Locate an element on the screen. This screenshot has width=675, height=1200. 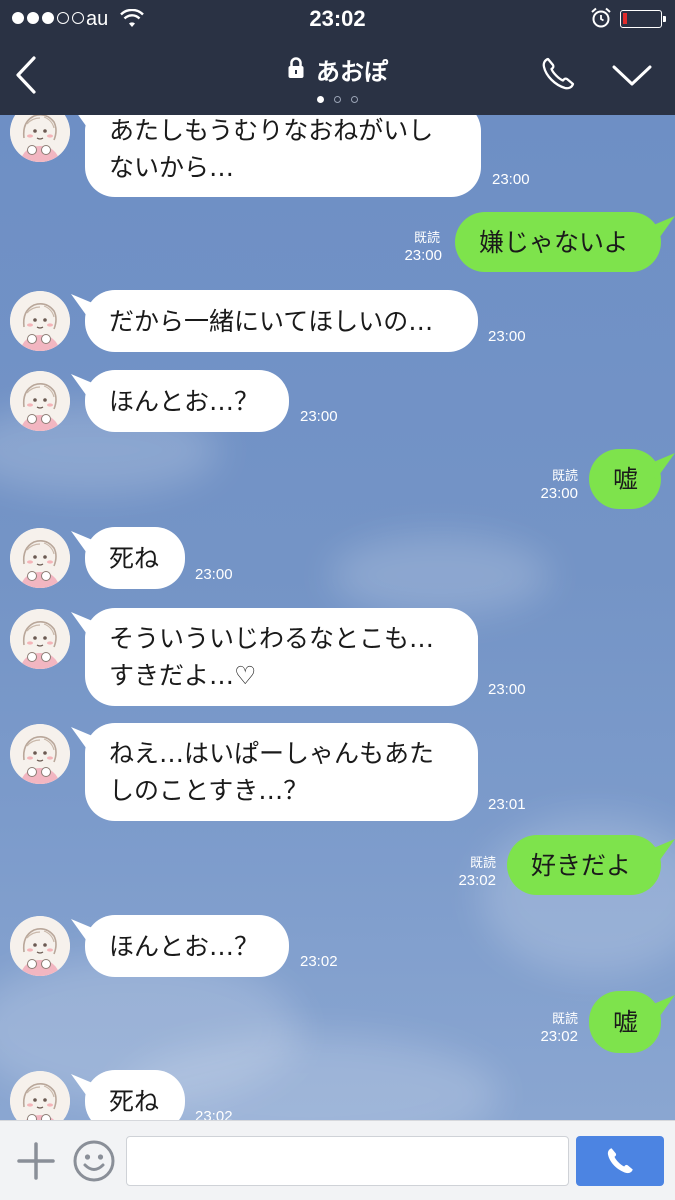
plus-icon is located at coordinates (36, 1161).